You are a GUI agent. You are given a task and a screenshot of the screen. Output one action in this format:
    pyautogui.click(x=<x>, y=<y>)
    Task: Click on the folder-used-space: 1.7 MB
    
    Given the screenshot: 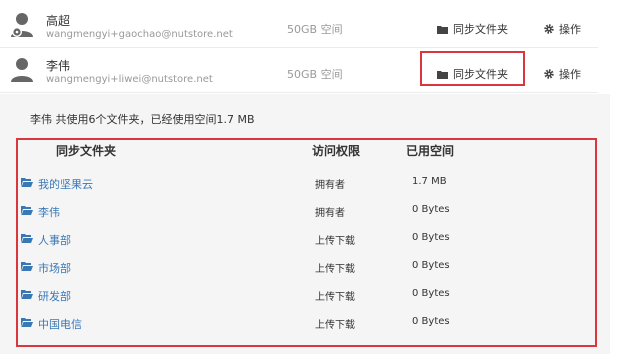 What is the action you would take?
    pyautogui.click(x=429, y=181)
    